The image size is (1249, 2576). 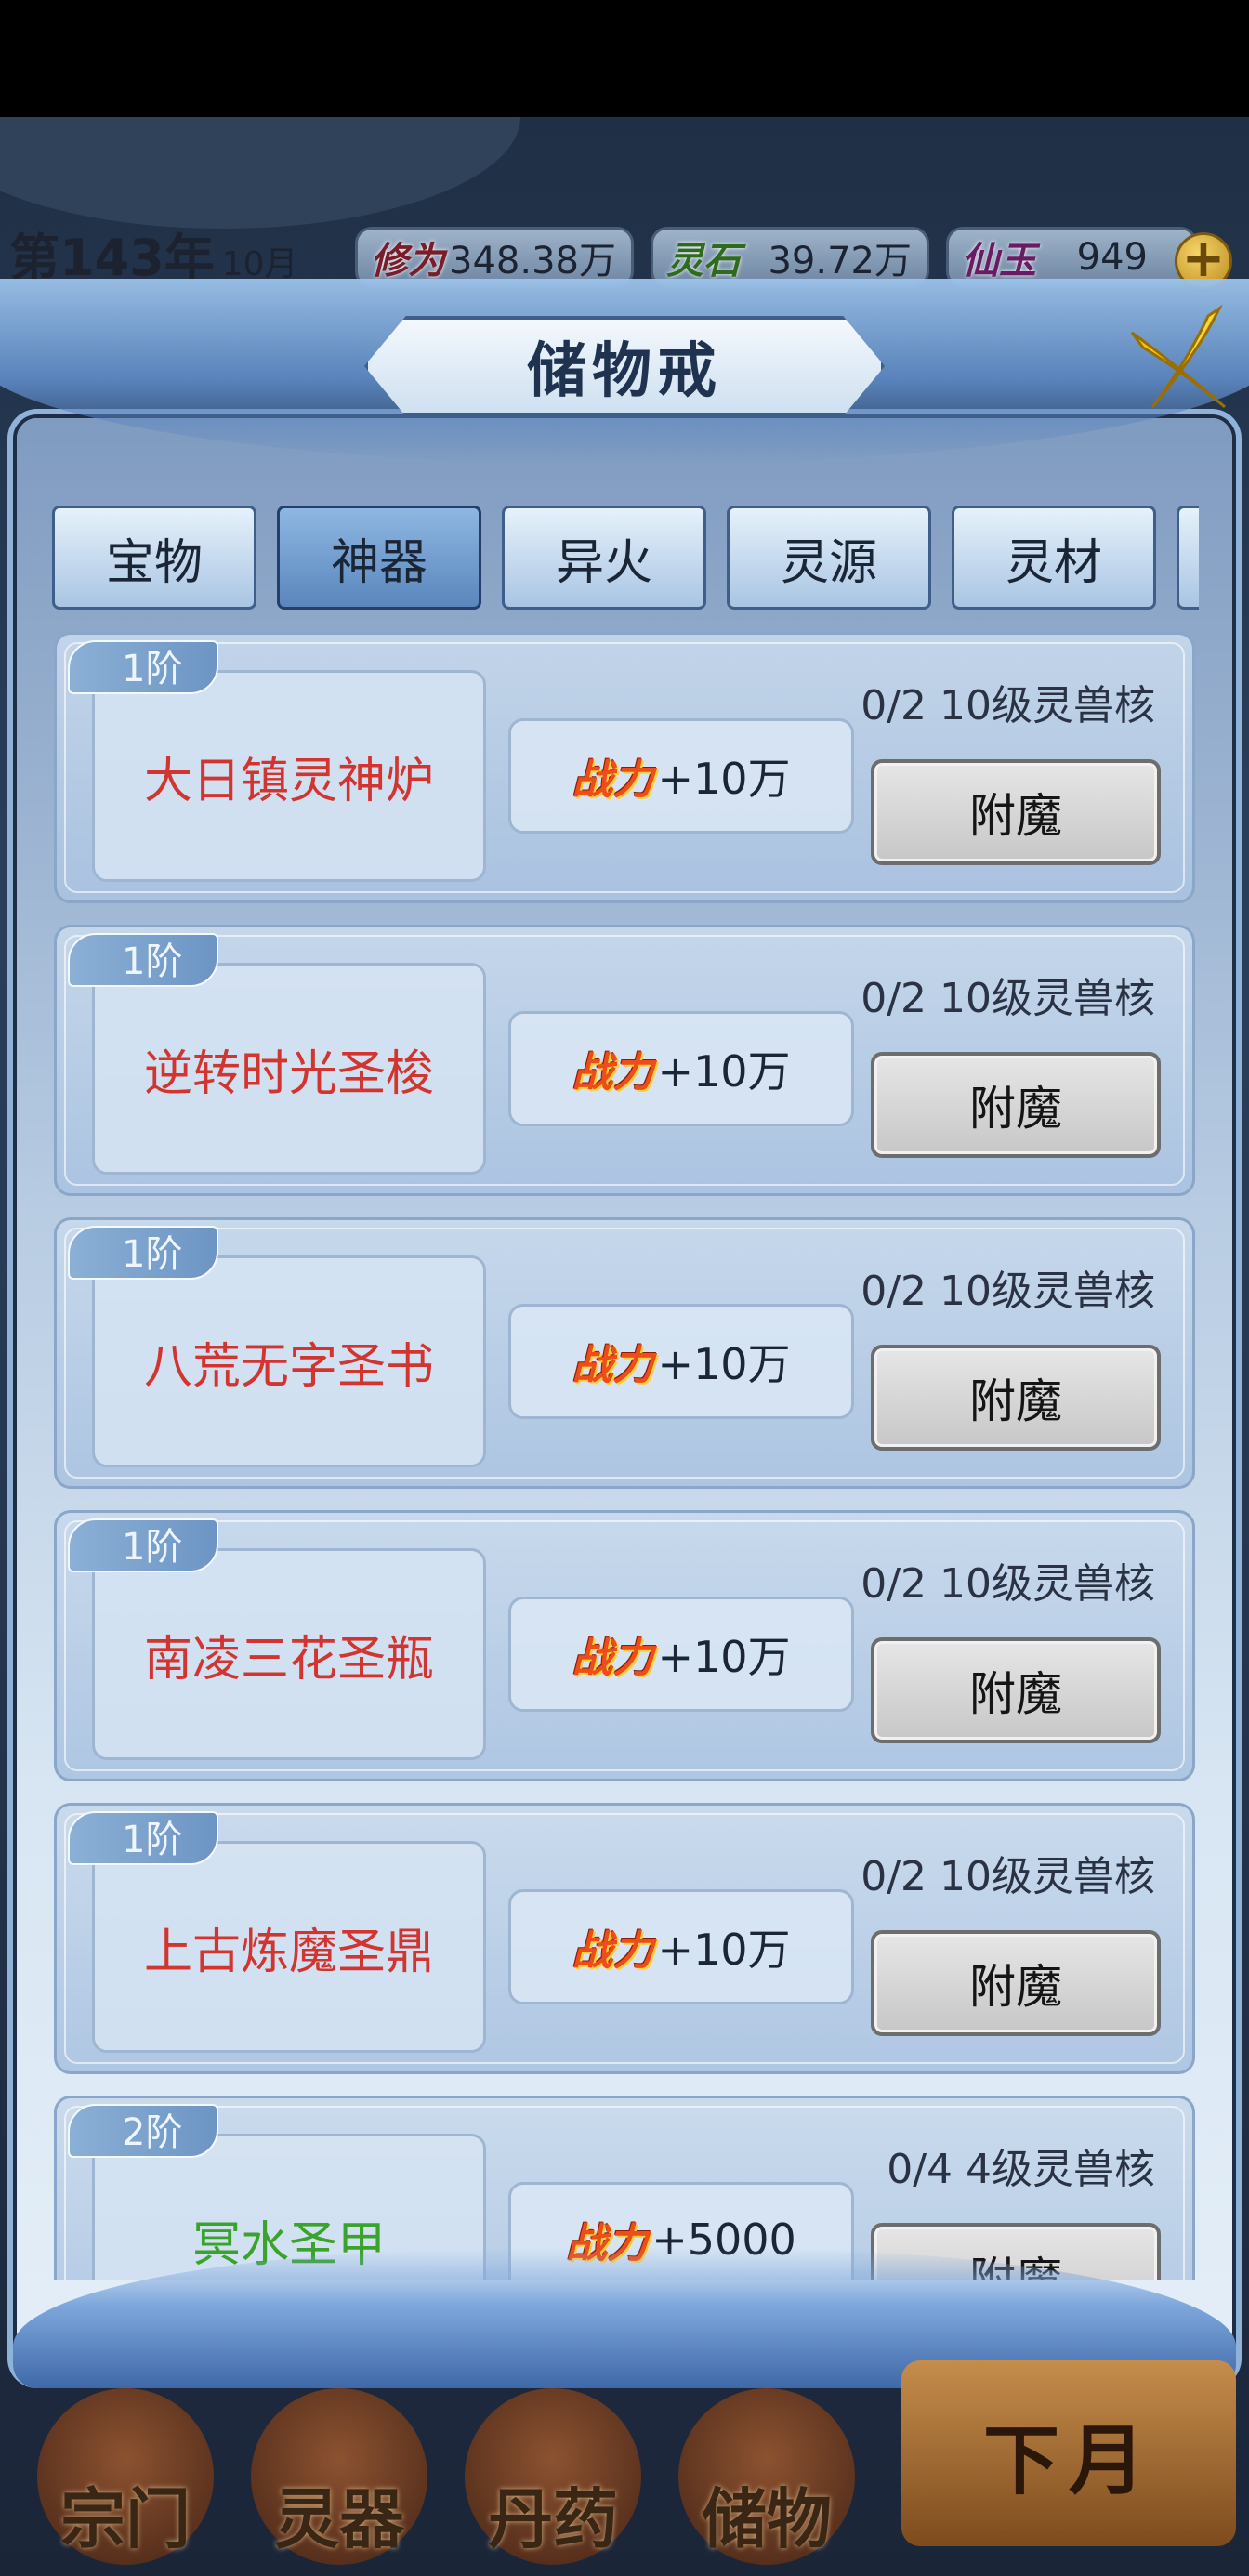 I want to click on status-bar, so click(x=624, y=58).